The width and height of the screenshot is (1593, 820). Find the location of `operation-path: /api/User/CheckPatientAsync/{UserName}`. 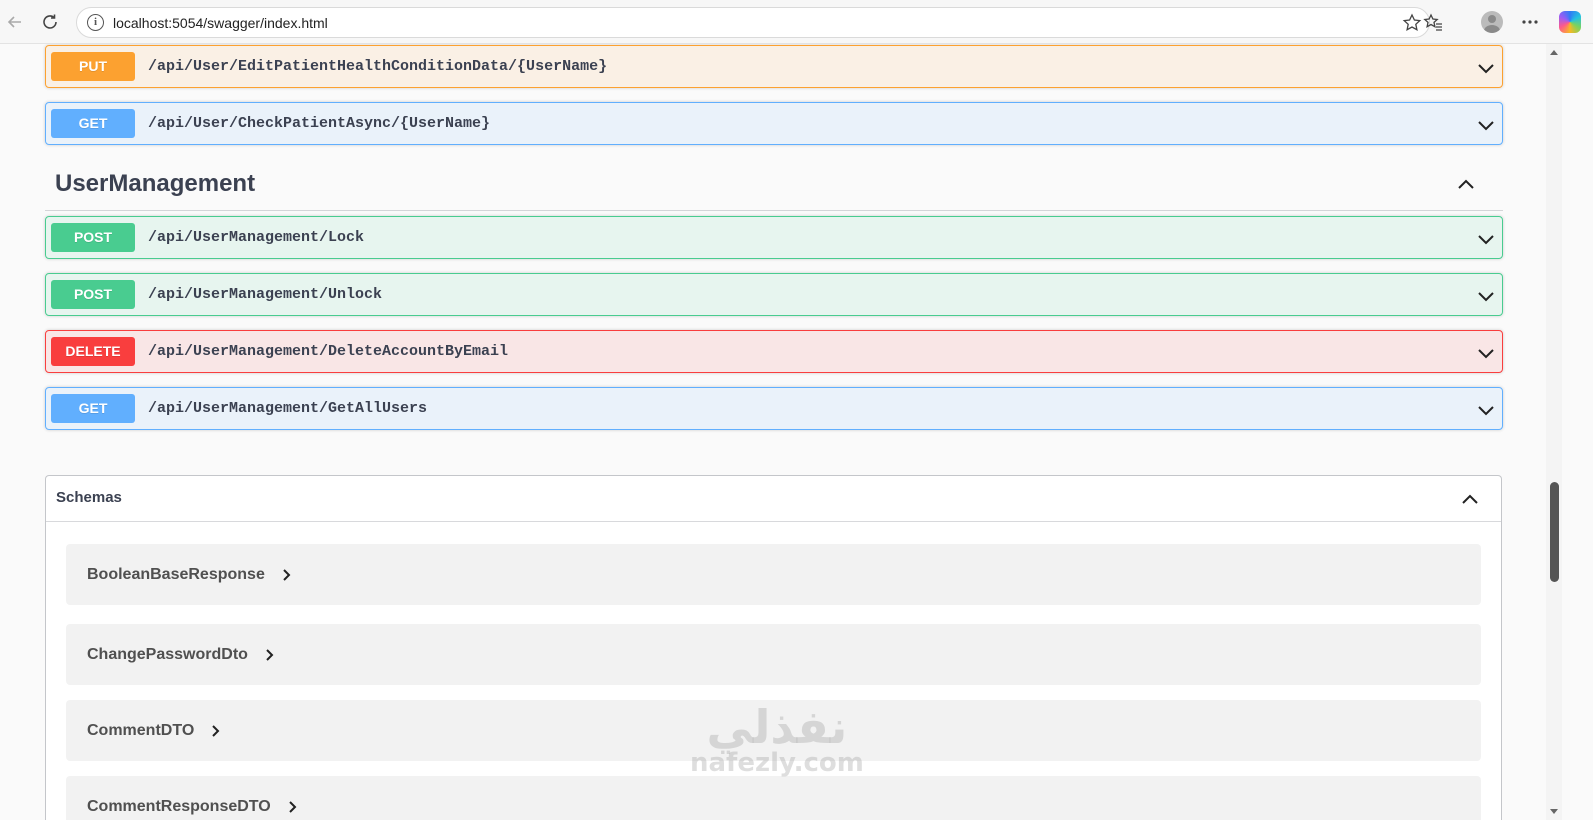

operation-path: /api/User/CheckPatientAsync/{UserName} is located at coordinates (319, 123).